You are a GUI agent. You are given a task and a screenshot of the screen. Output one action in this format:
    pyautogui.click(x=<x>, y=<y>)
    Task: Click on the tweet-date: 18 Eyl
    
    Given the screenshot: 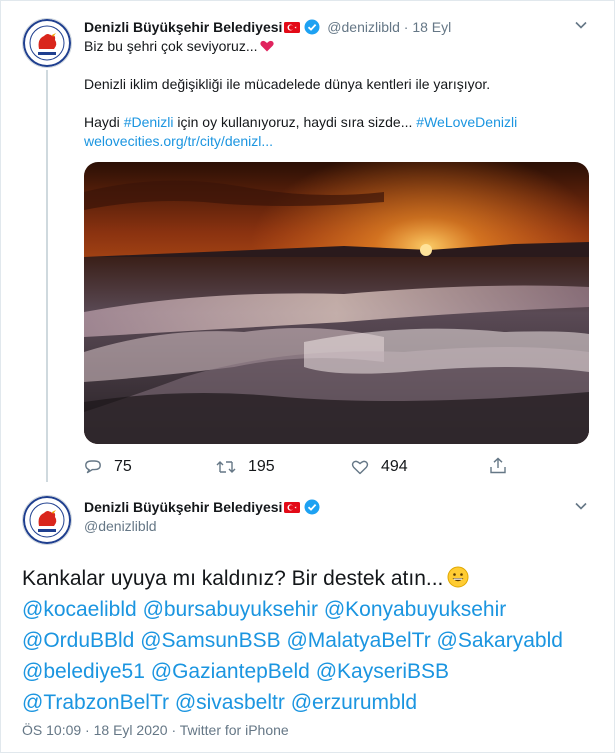 What is the action you would take?
    pyautogui.click(x=431, y=27)
    